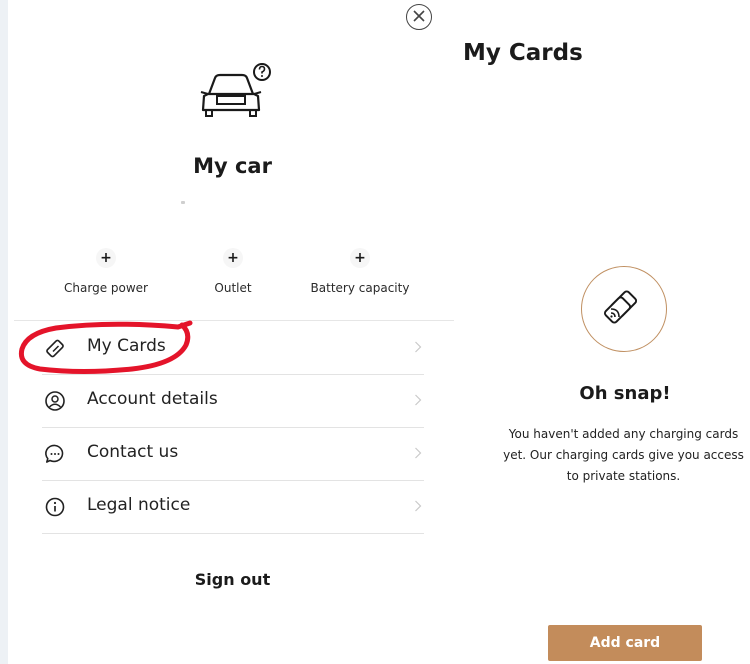 This screenshot has height=664, width=750. Describe the element at coordinates (620, 307) in the screenshot. I see `contactless-card-icon` at that location.